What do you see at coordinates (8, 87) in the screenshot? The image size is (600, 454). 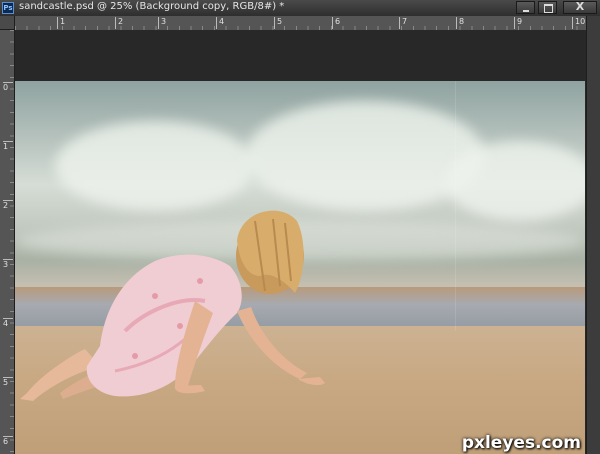 I see `ruler-label: 0` at bounding box center [8, 87].